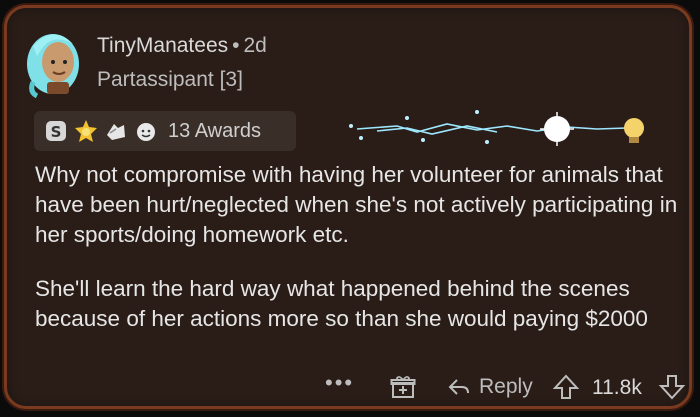  Describe the element at coordinates (339, 383) in the screenshot. I see `more-options-button: •••` at that location.